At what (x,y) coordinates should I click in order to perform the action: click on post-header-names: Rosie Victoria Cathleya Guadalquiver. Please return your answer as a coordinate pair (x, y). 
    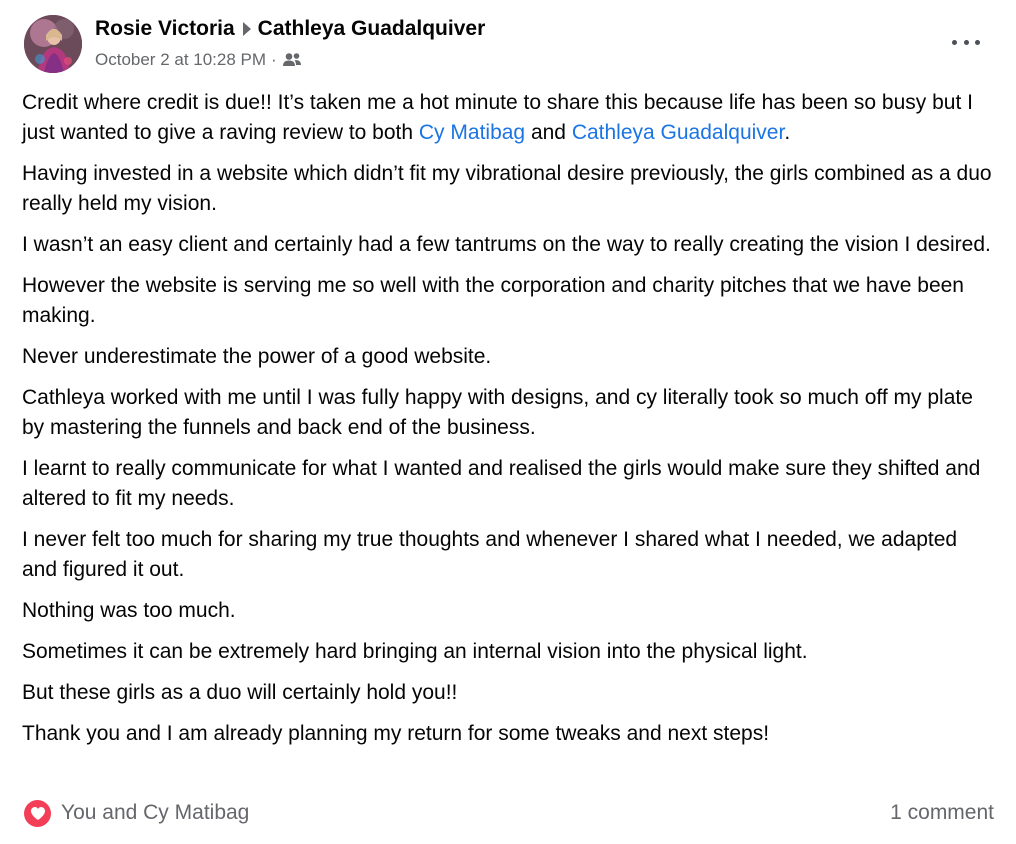
    Looking at the image, I should click on (290, 29).